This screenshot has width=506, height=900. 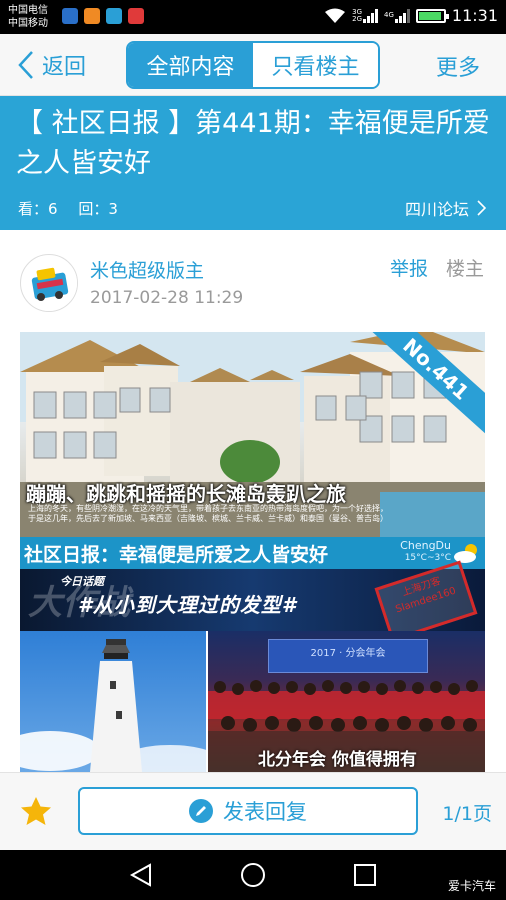 I want to click on post-author-row: 米色超级版主 2017-02-28 11:29 举报 楼主, so click(x=253, y=280).